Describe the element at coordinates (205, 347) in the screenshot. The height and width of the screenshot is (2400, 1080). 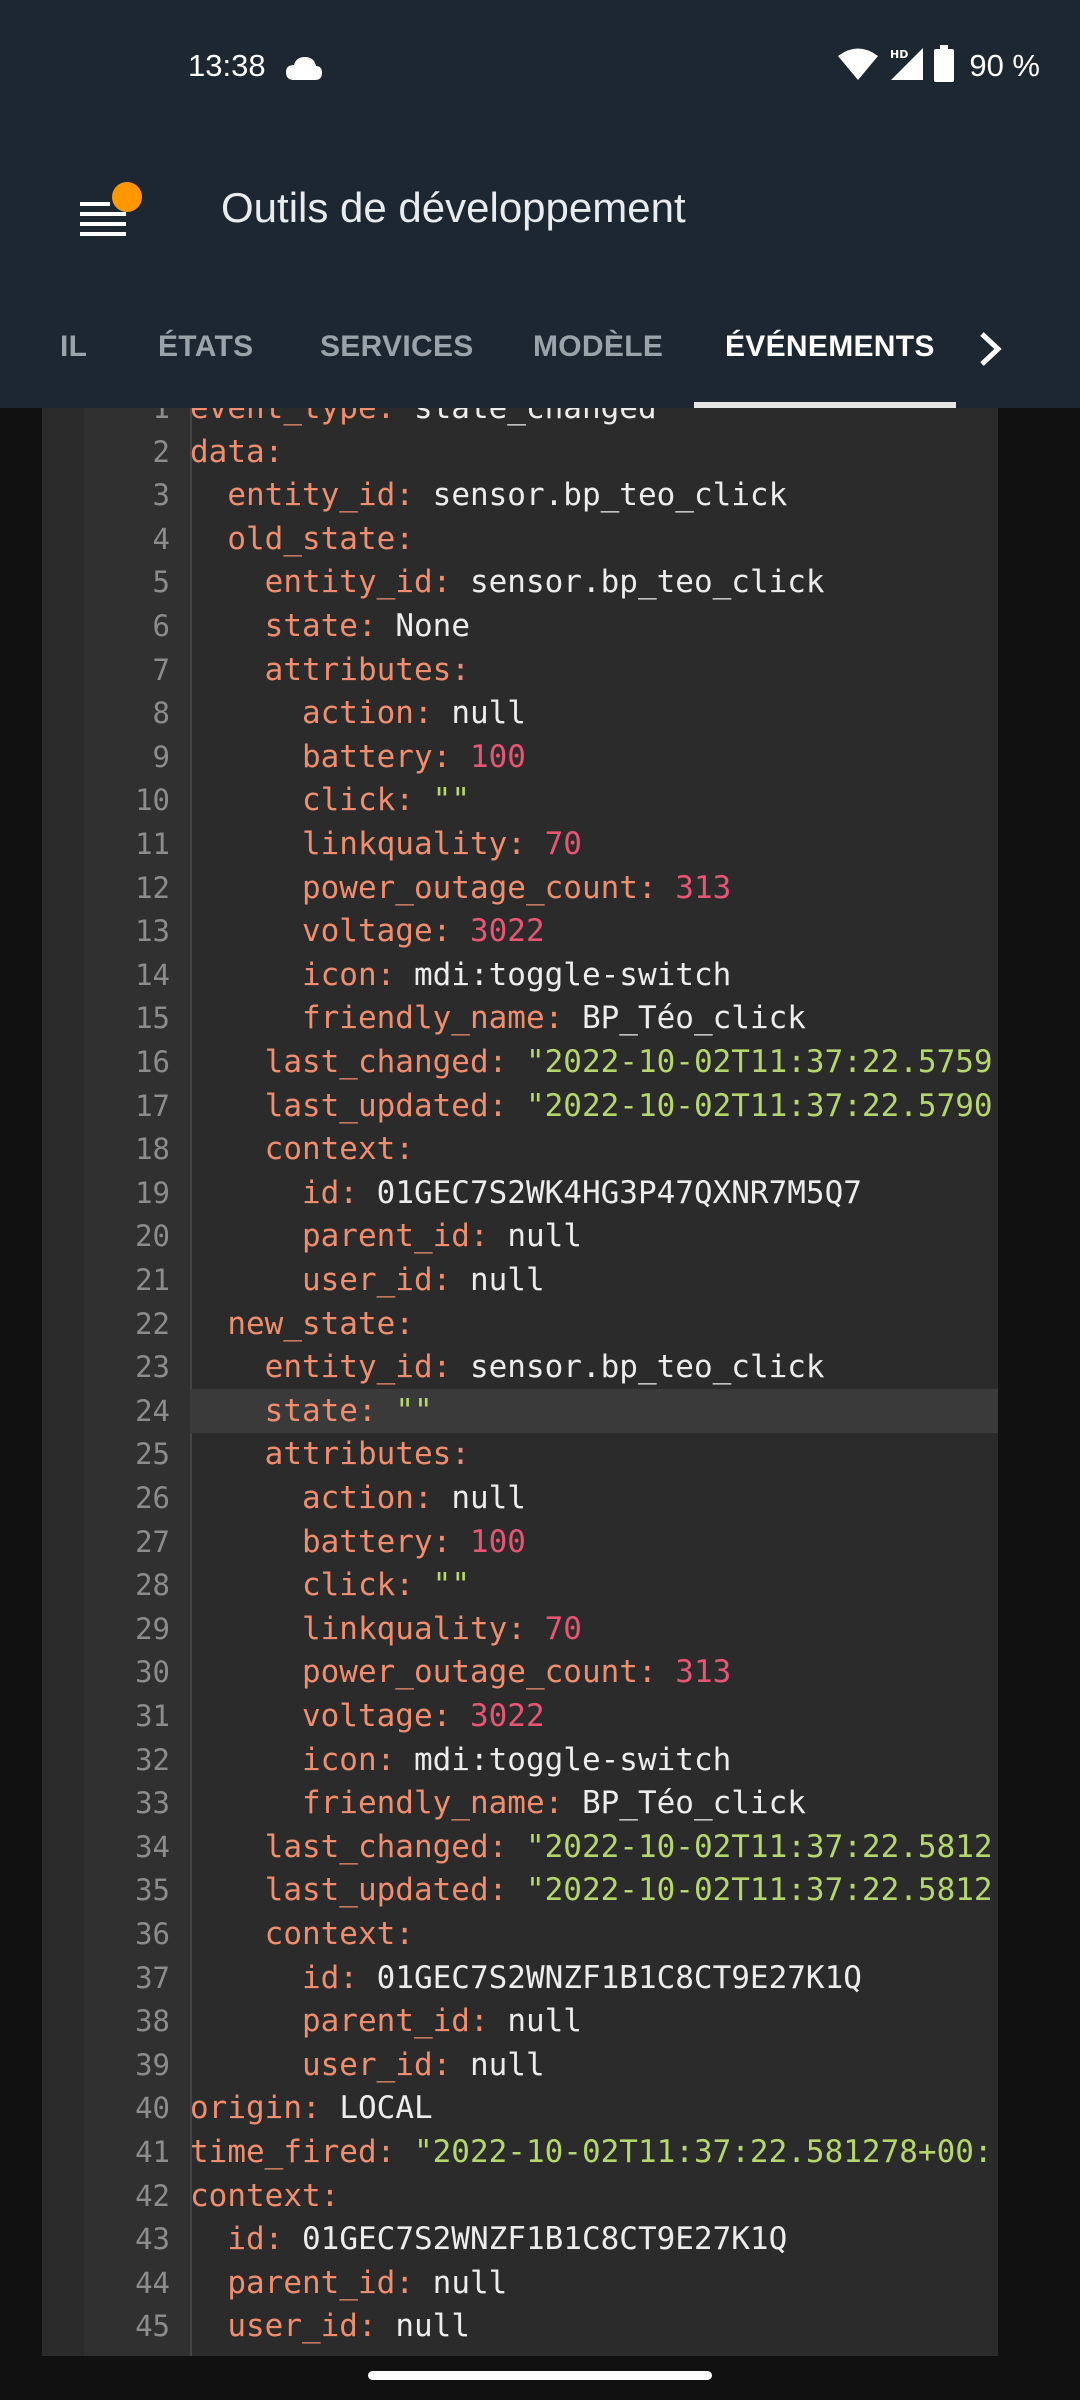
I see `tab-etats: ÉTATS` at that location.